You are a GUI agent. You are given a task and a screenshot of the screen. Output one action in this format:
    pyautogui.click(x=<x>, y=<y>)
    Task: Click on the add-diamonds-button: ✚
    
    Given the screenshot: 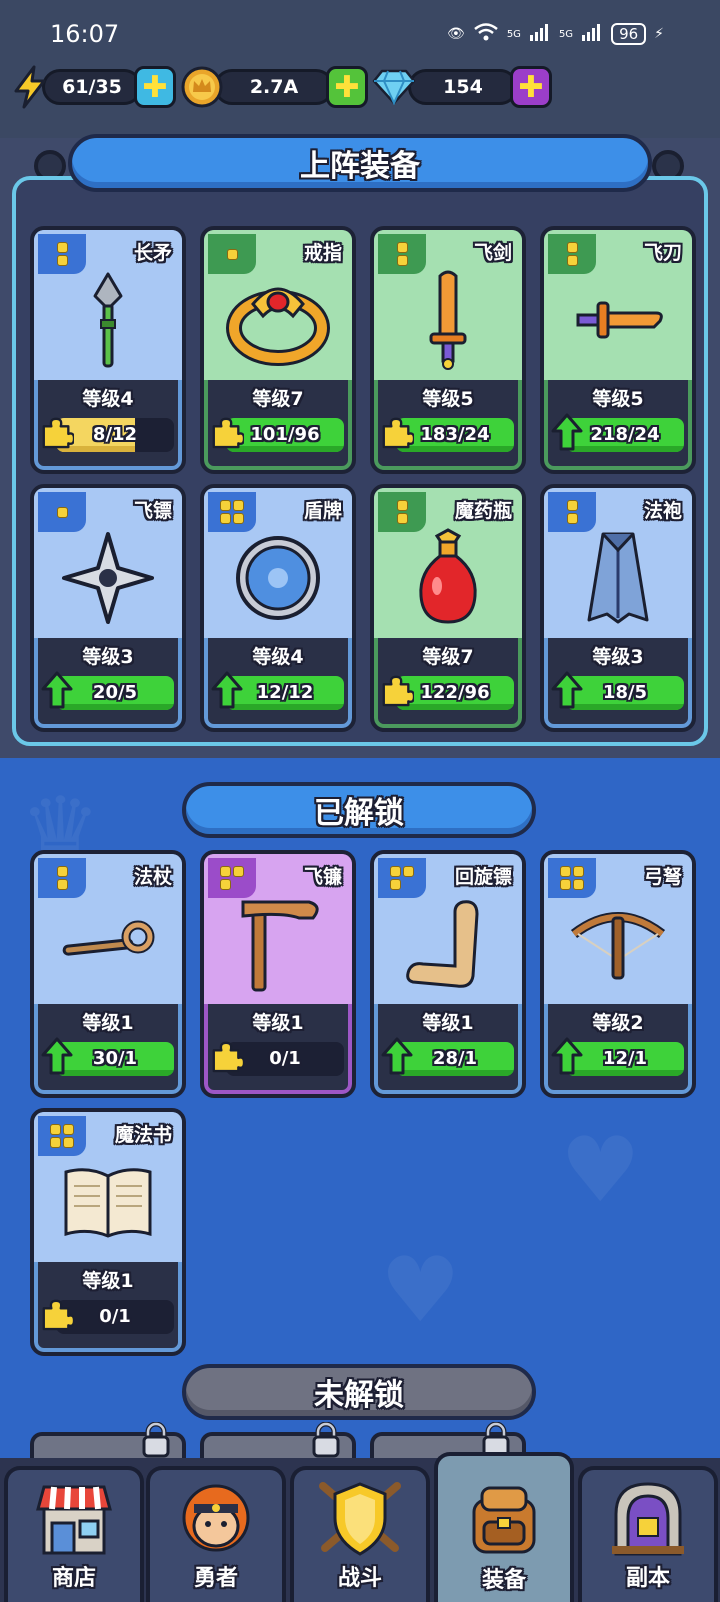 What is the action you would take?
    pyautogui.click(x=531, y=87)
    